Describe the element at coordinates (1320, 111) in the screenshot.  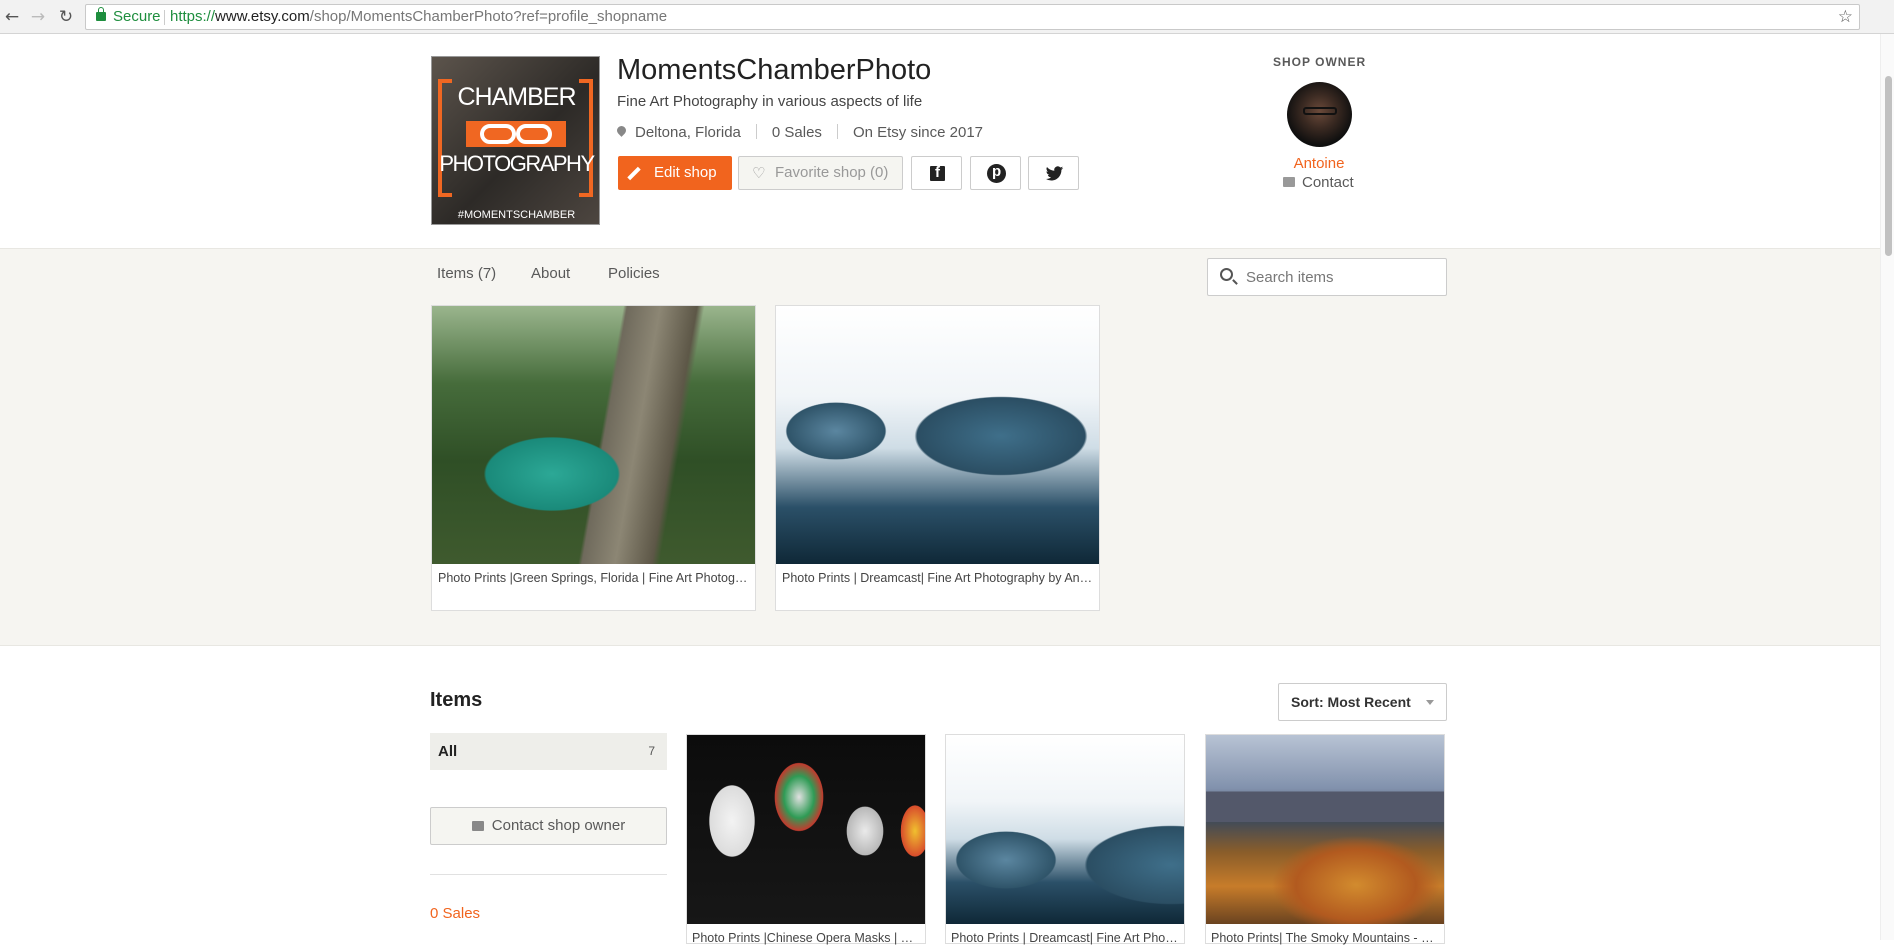
I see `avatar-glasses` at that location.